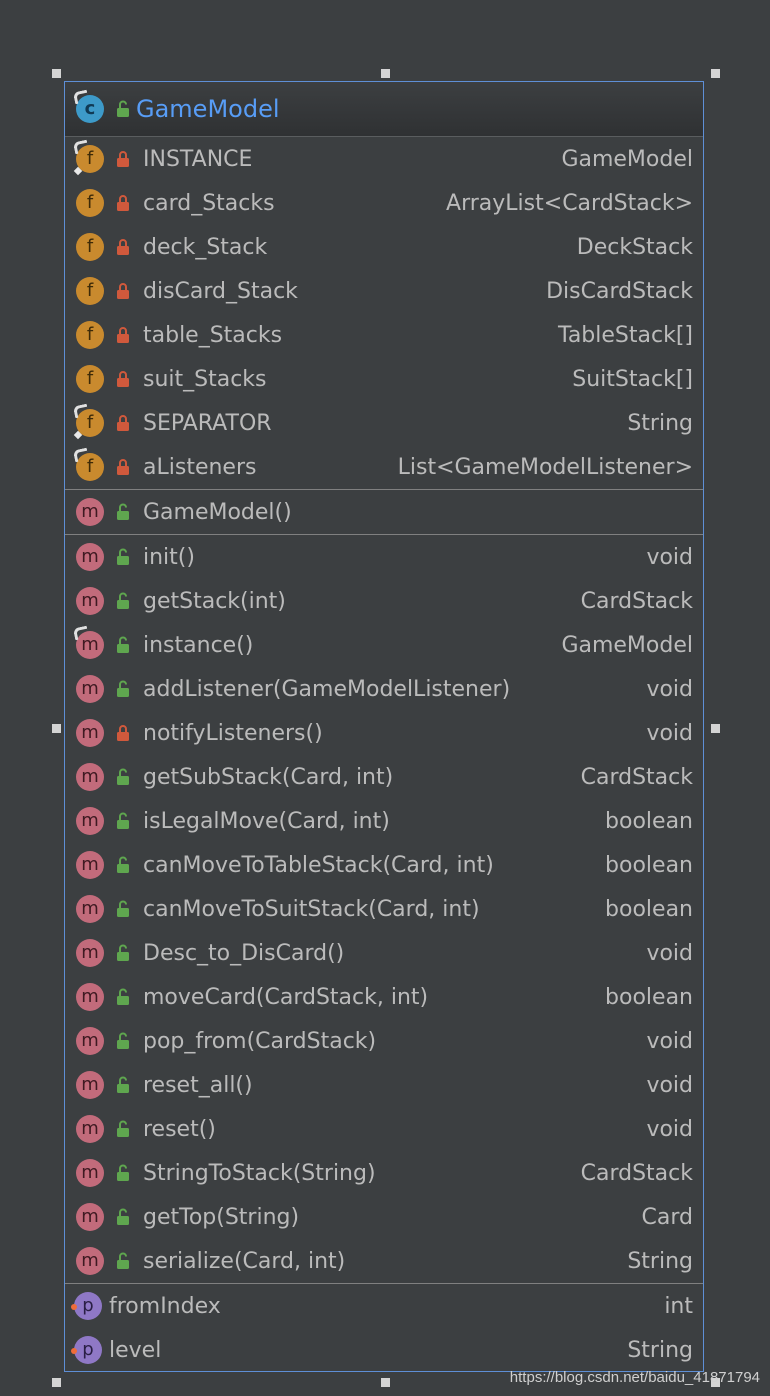 The height and width of the screenshot is (1396, 770). I want to click on method-row: m notifyListeners() void, so click(384, 733).